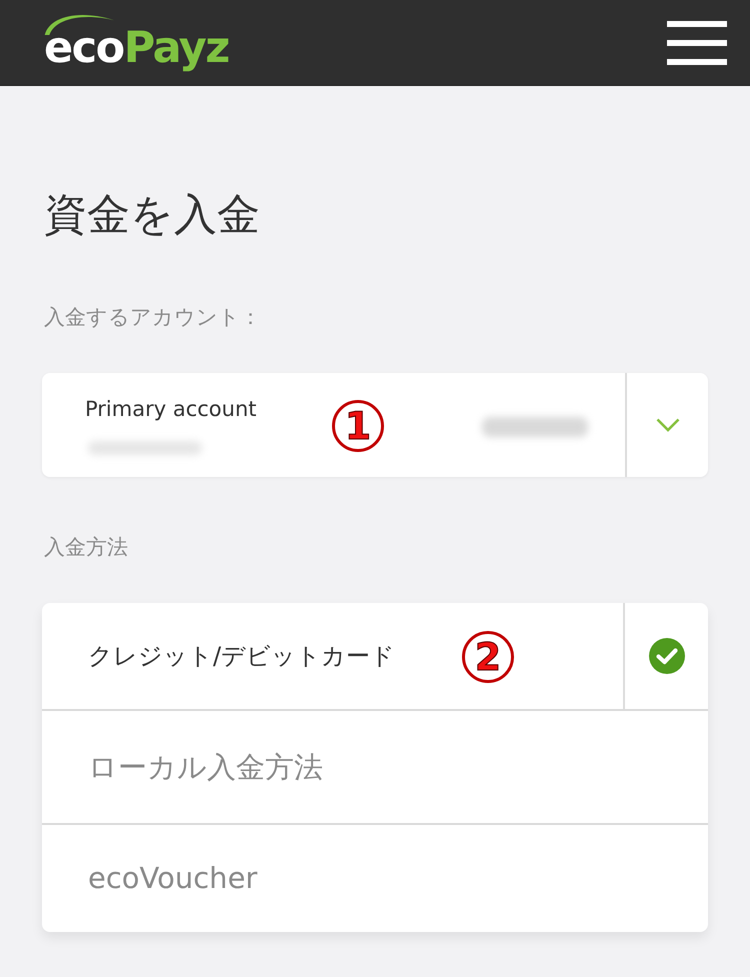 Image resolution: width=750 pixels, height=977 pixels. I want to click on menu-button, so click(697, 42).